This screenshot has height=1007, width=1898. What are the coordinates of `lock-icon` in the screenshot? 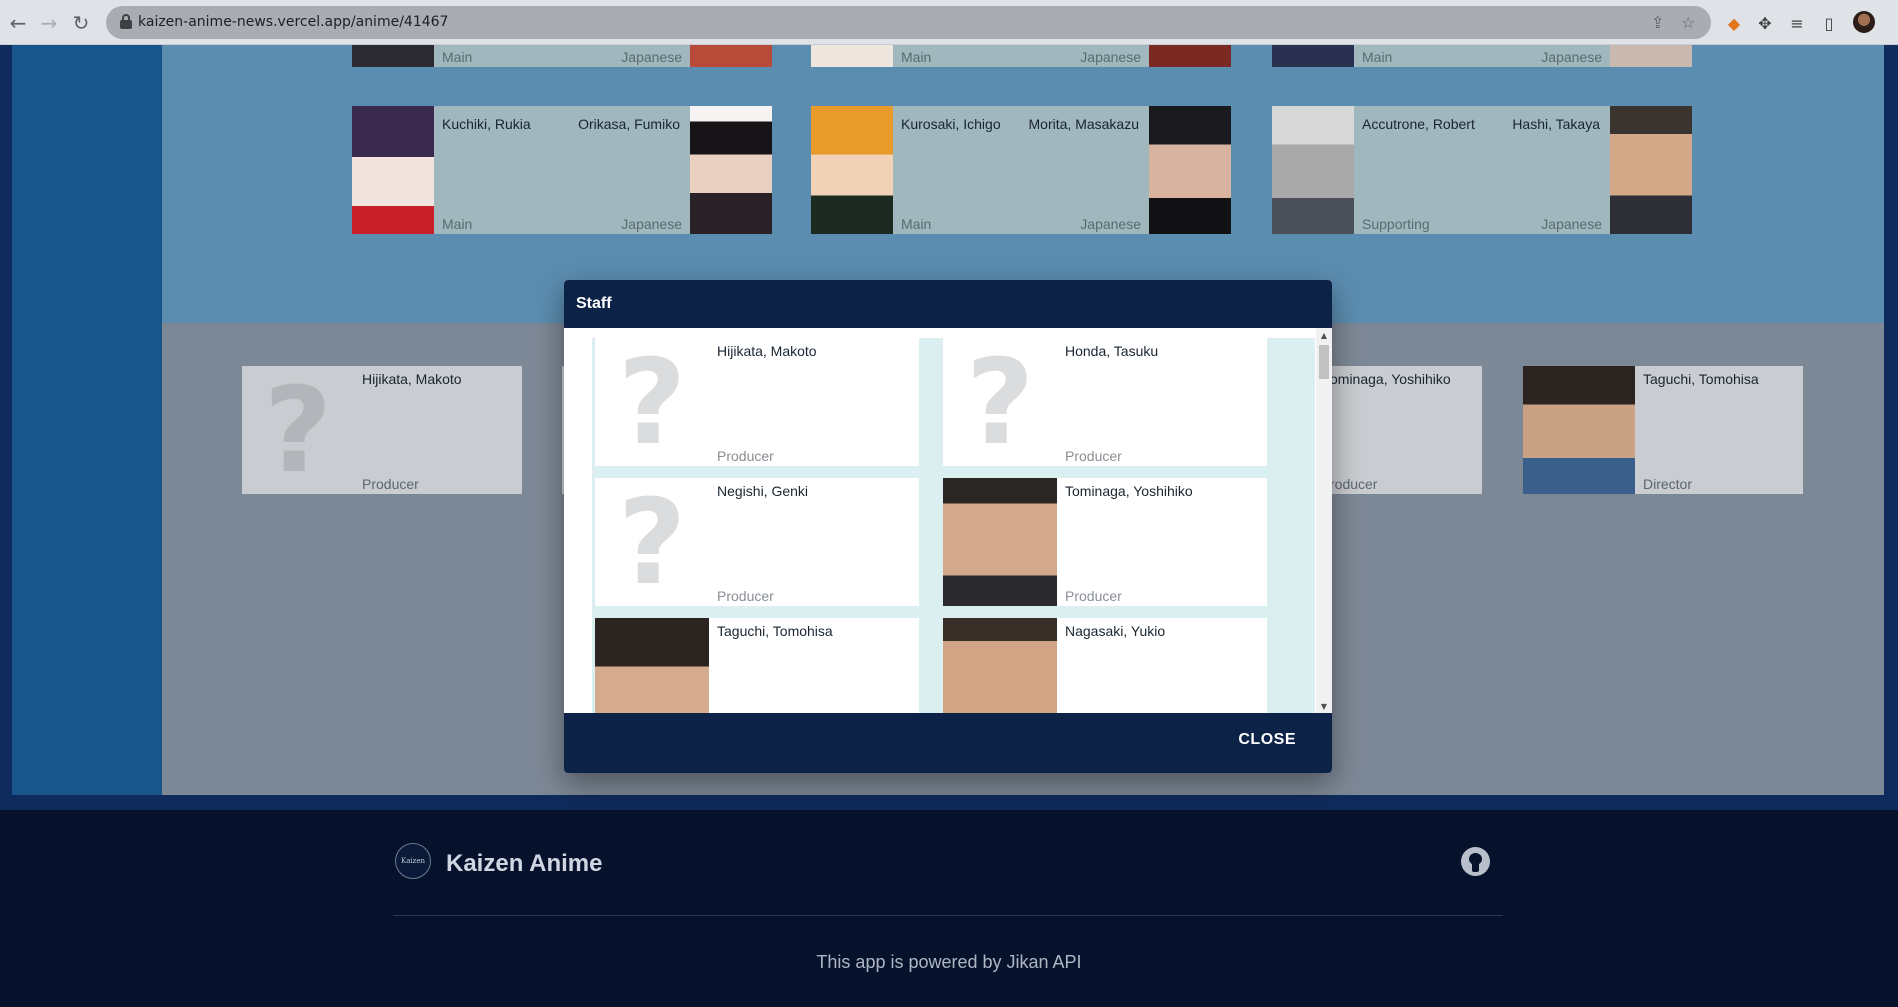 It's located at (126, 21).